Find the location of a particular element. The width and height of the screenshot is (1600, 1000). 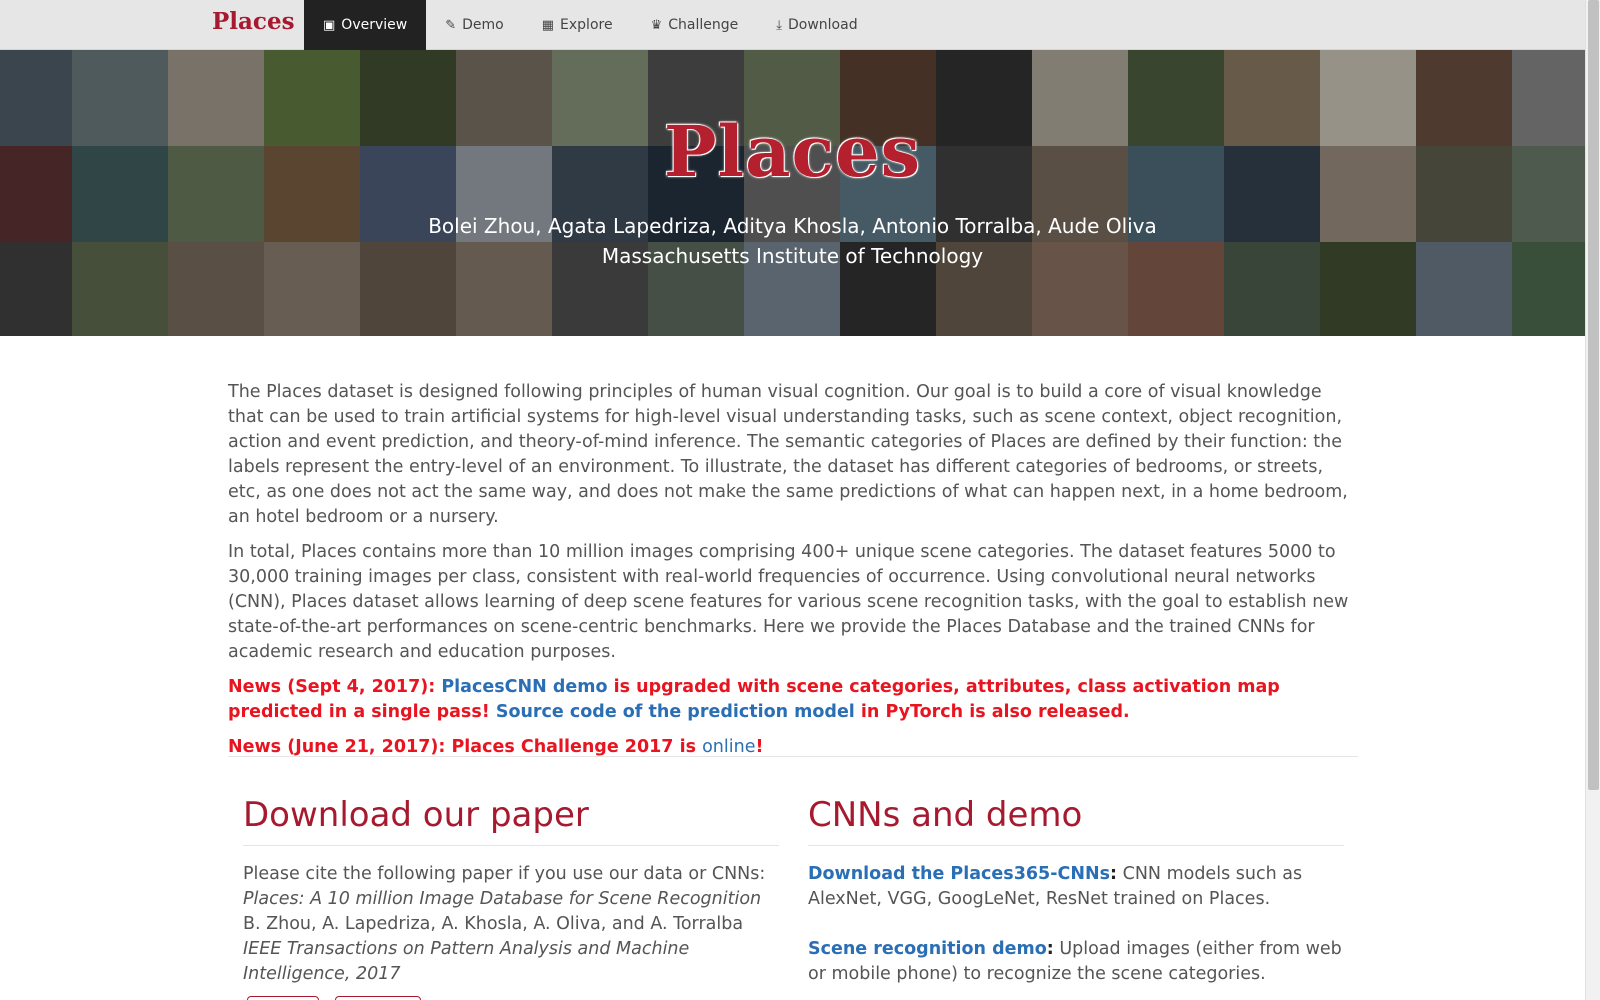

brand-logo: Places is located at coordinates (253, 21).